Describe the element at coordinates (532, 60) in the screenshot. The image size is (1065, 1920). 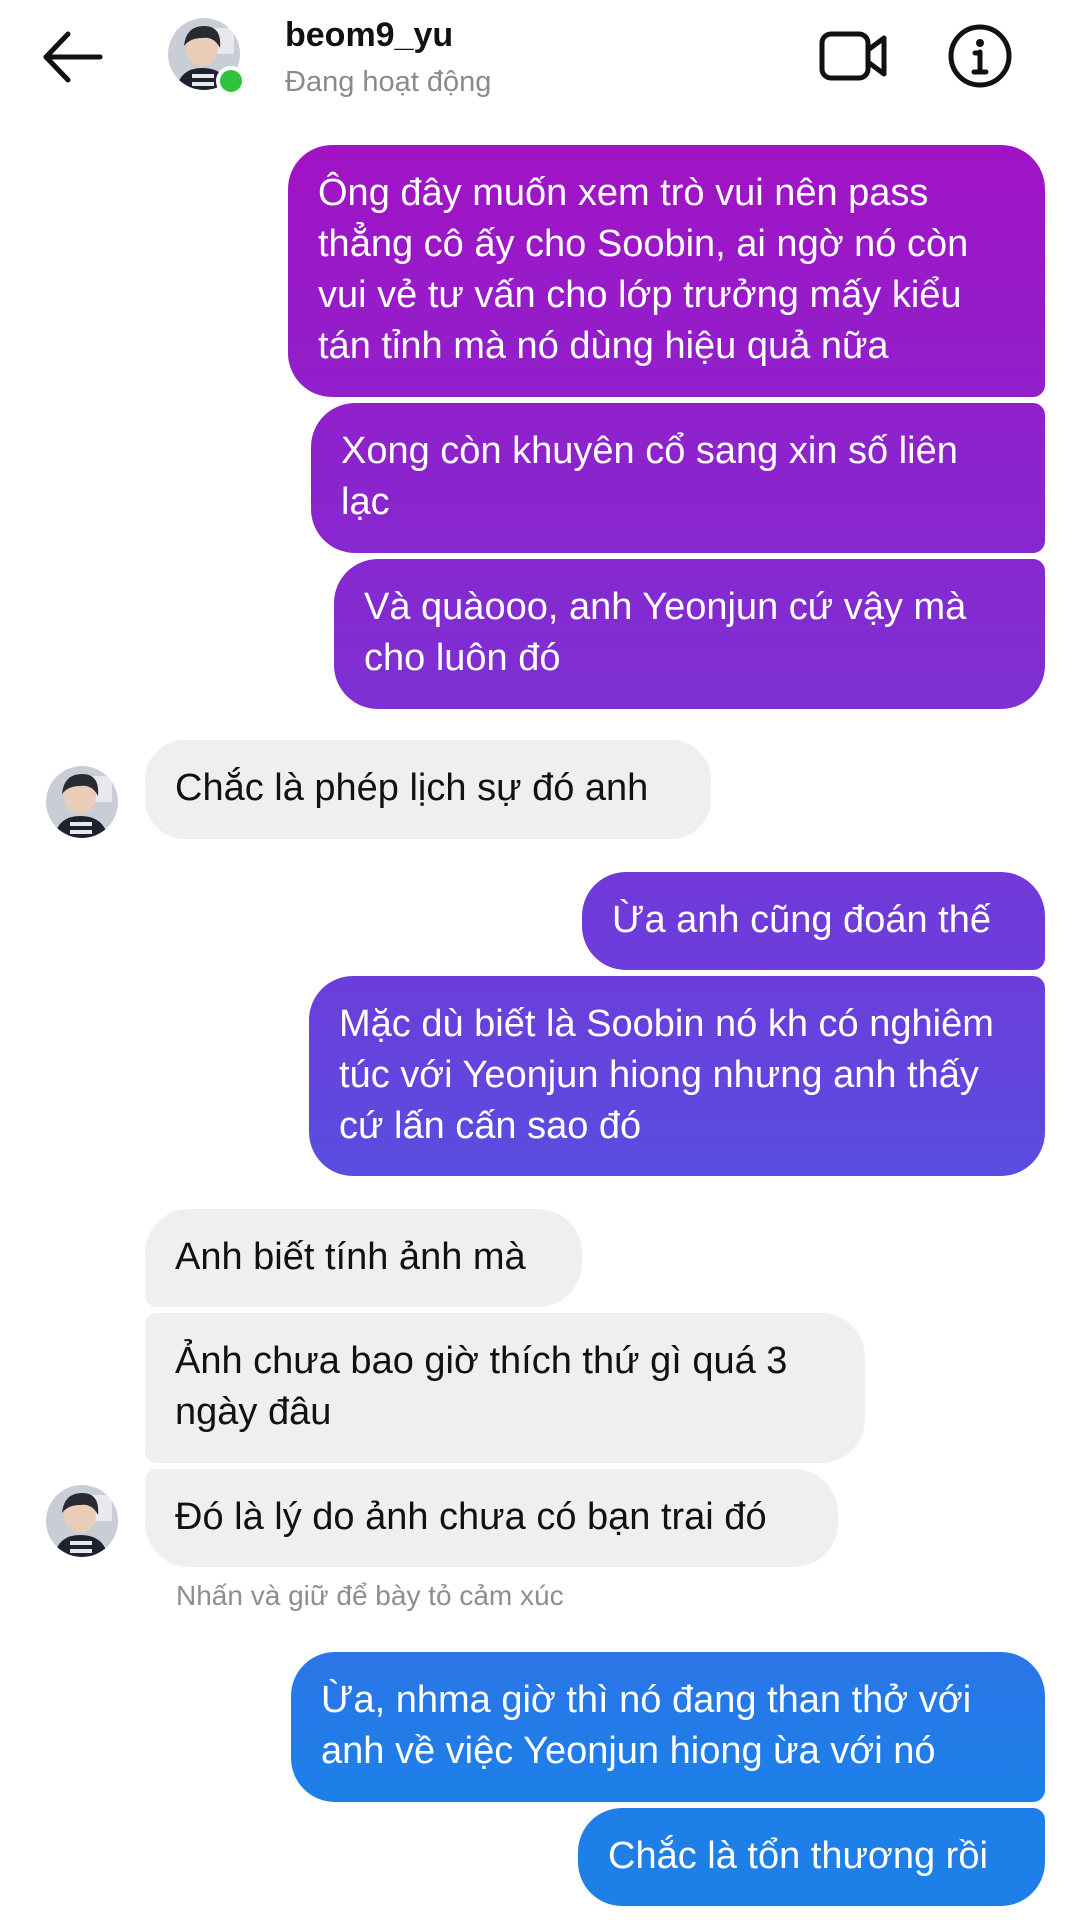
I see `chat-header: beom9_yu Đang hoạt động` at that location.